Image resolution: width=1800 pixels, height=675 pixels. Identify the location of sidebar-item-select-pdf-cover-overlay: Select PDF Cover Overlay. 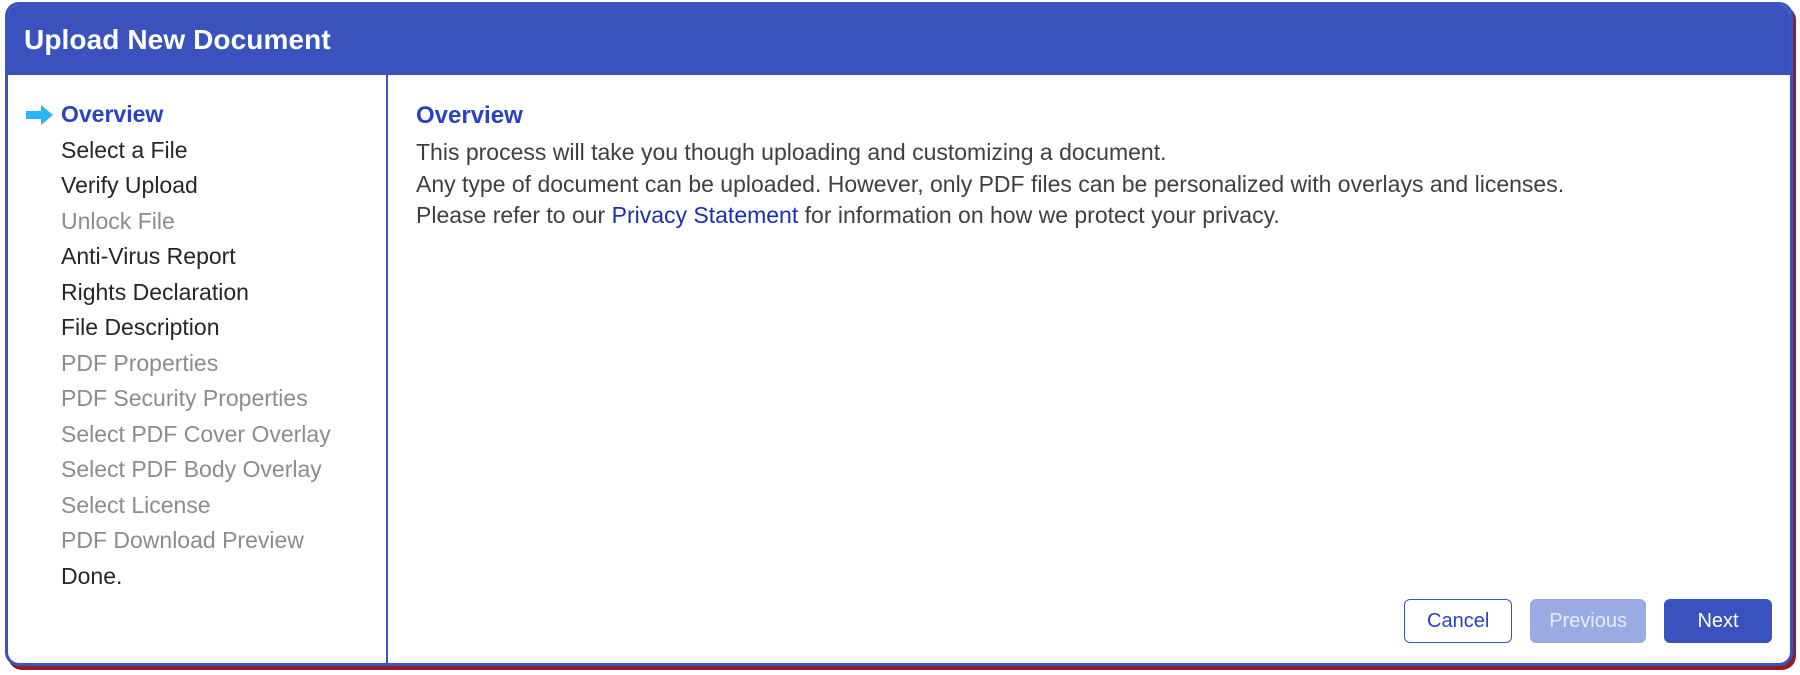
(197, 435).